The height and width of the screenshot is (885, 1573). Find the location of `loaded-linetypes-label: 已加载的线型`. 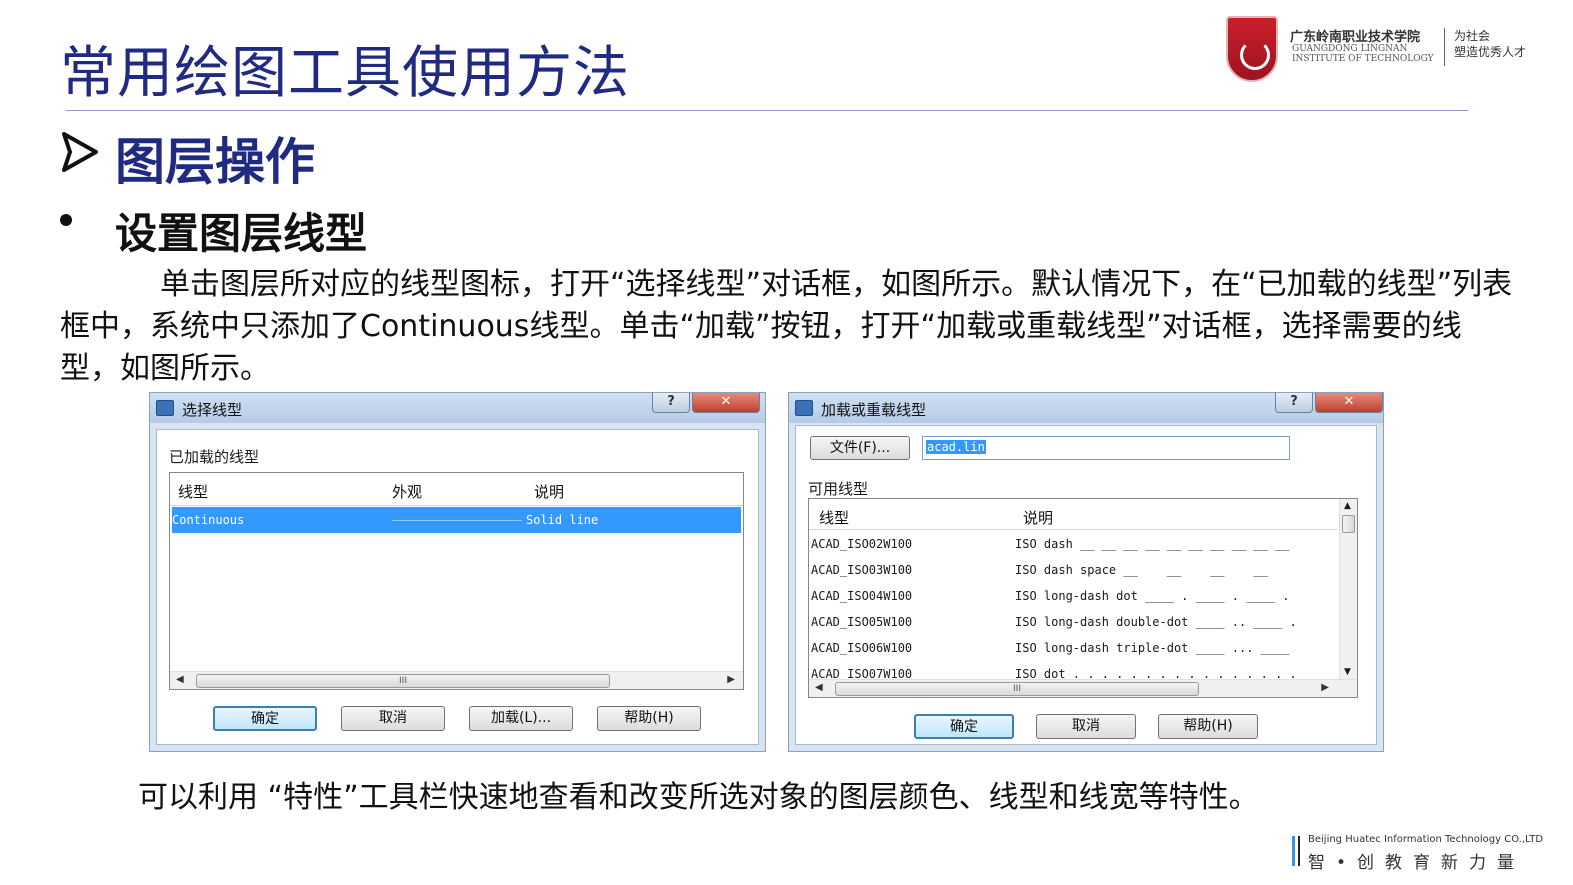

loaded-linetypes-label: 已加载的线型 is located at coordinates (214, 457).